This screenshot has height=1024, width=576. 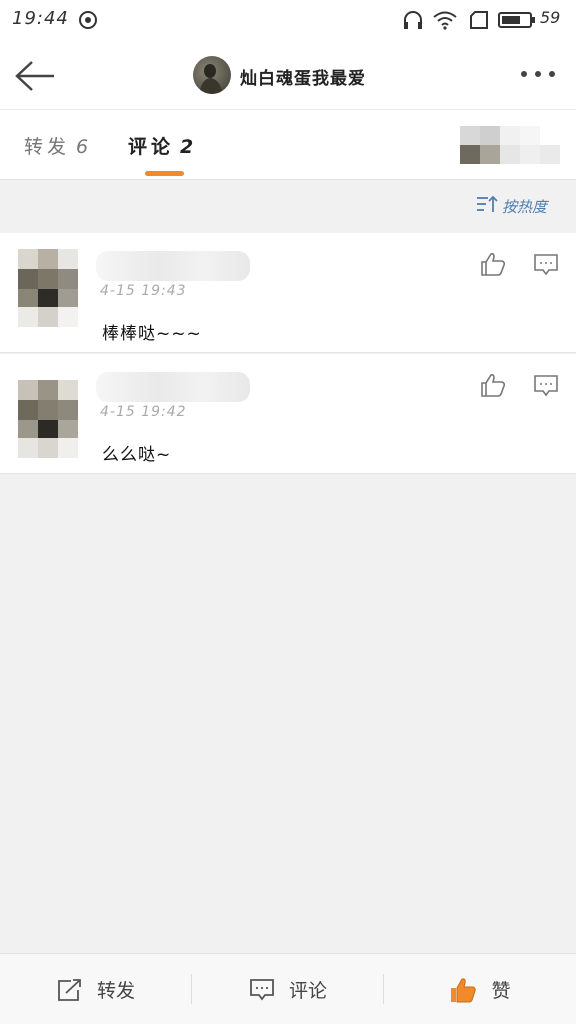 What do you see at coordinates (288, 145) in the screenshot?
I see `tab-bar: 转发 6 评论 2` at bounding box center [288, 145].